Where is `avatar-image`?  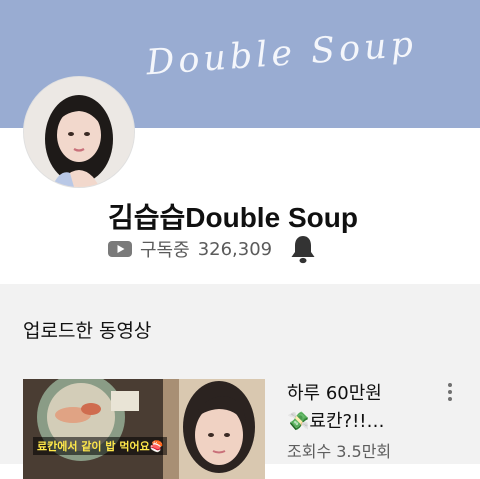 avatar-image is located at coordinates (79, 132).